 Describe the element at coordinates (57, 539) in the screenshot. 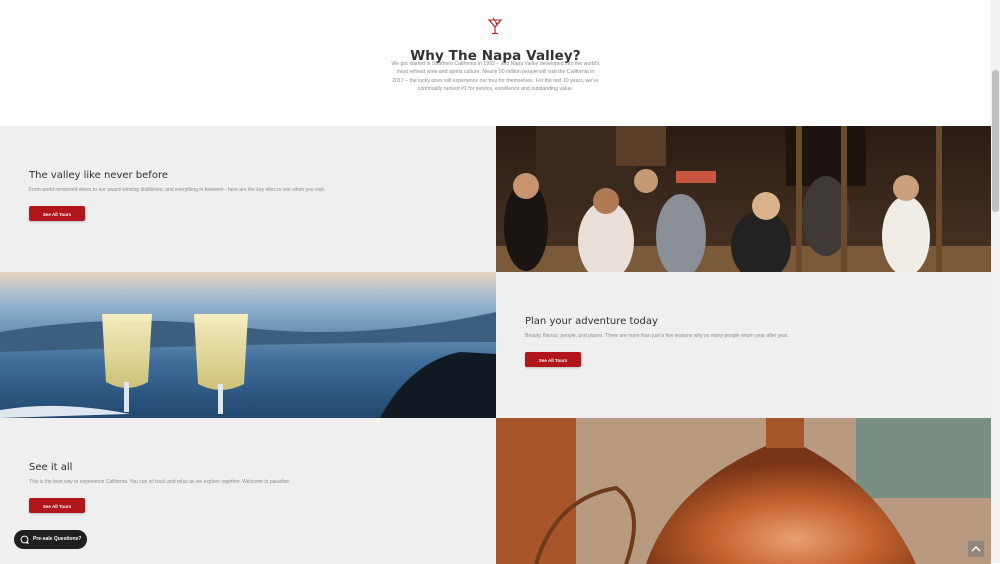

I see `chat-label: Pre-sale Questions?` at that location.